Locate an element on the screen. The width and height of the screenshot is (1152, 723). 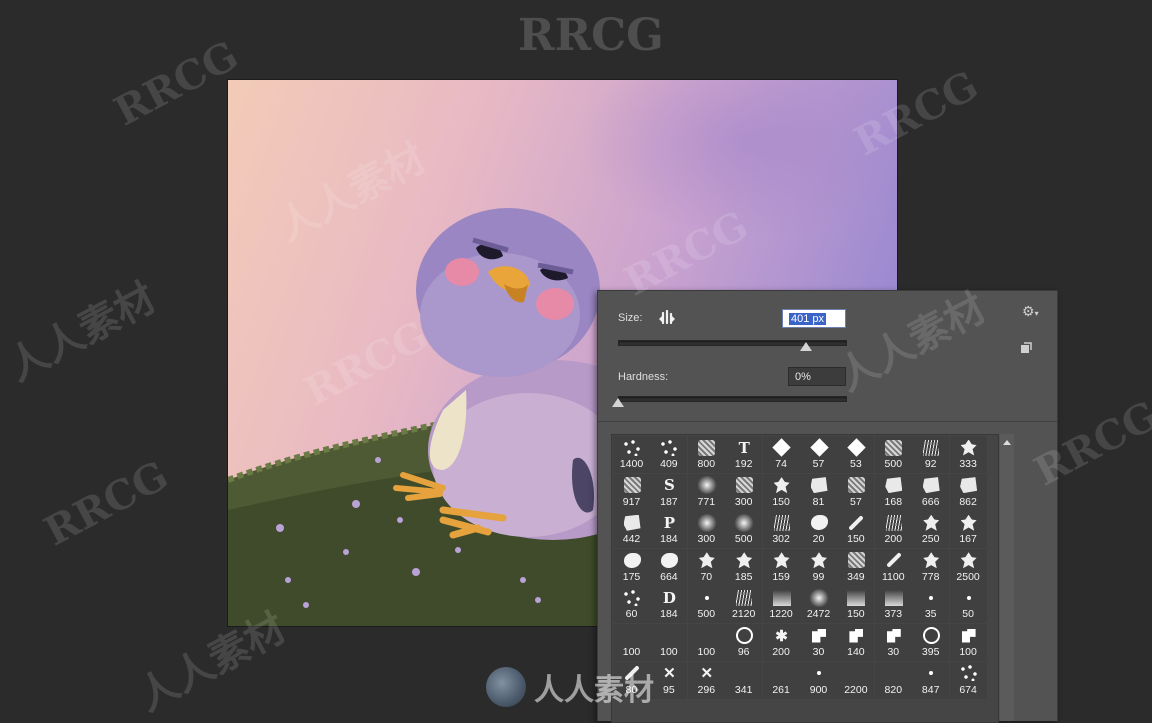
brush-preset: 185 is located at coordinates (744, 567).